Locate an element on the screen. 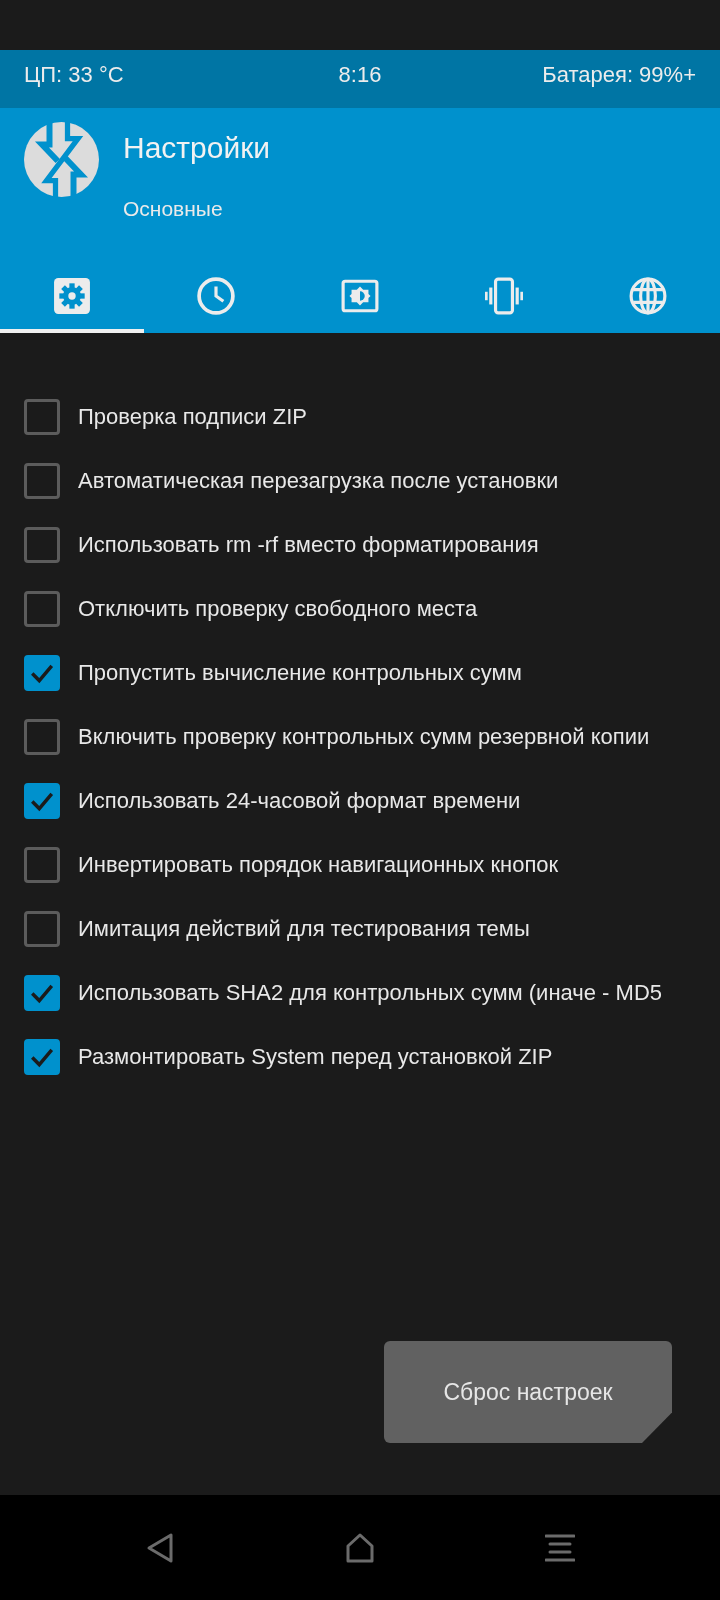 The width and height of the screenshot is (720, 1600). page-subtitle: Основные is located at coordinates (173, 209).